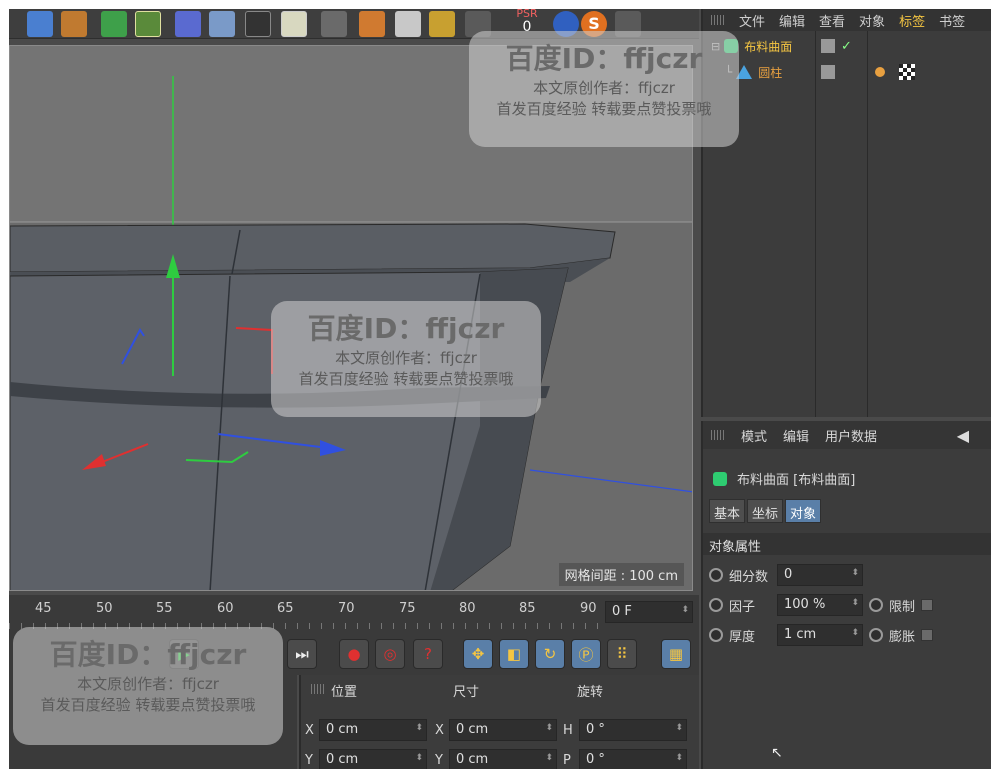  Describe the element at coordinates (907, 72) in the screenshot. I see `checker-texture-icon` at that location.